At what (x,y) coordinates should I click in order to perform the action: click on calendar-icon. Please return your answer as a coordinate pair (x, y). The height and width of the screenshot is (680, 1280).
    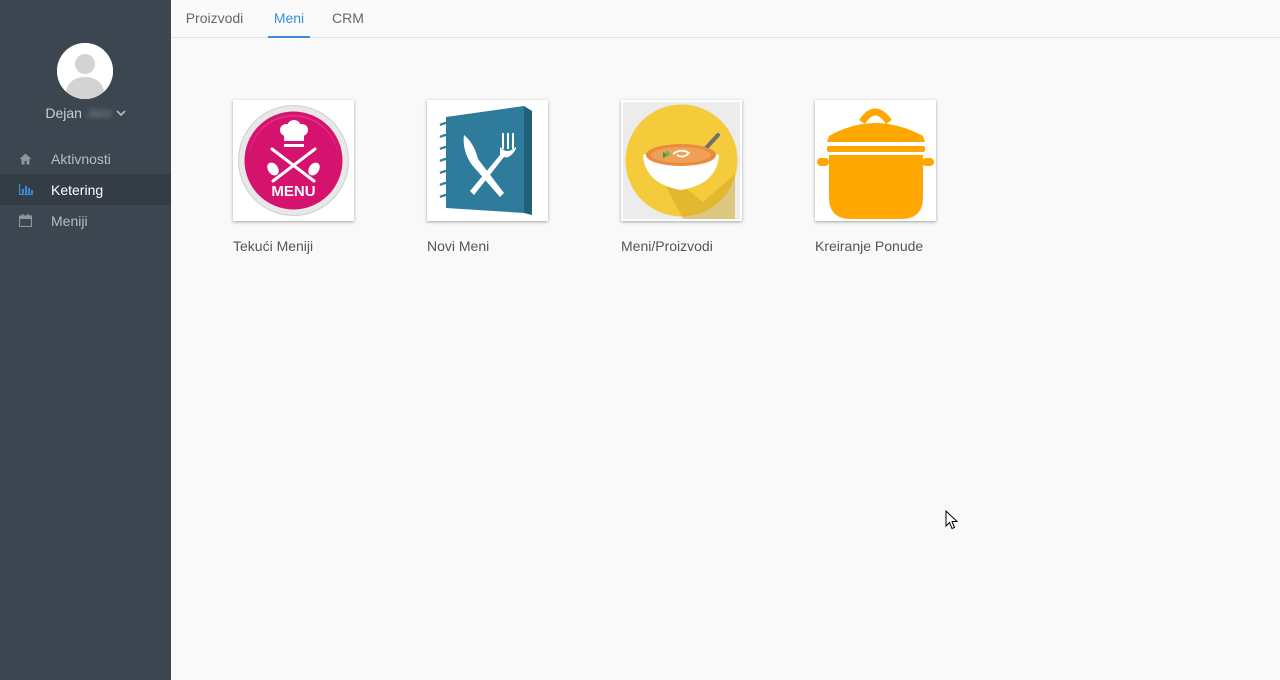
    Looking at the image, I should click on (26, 221).